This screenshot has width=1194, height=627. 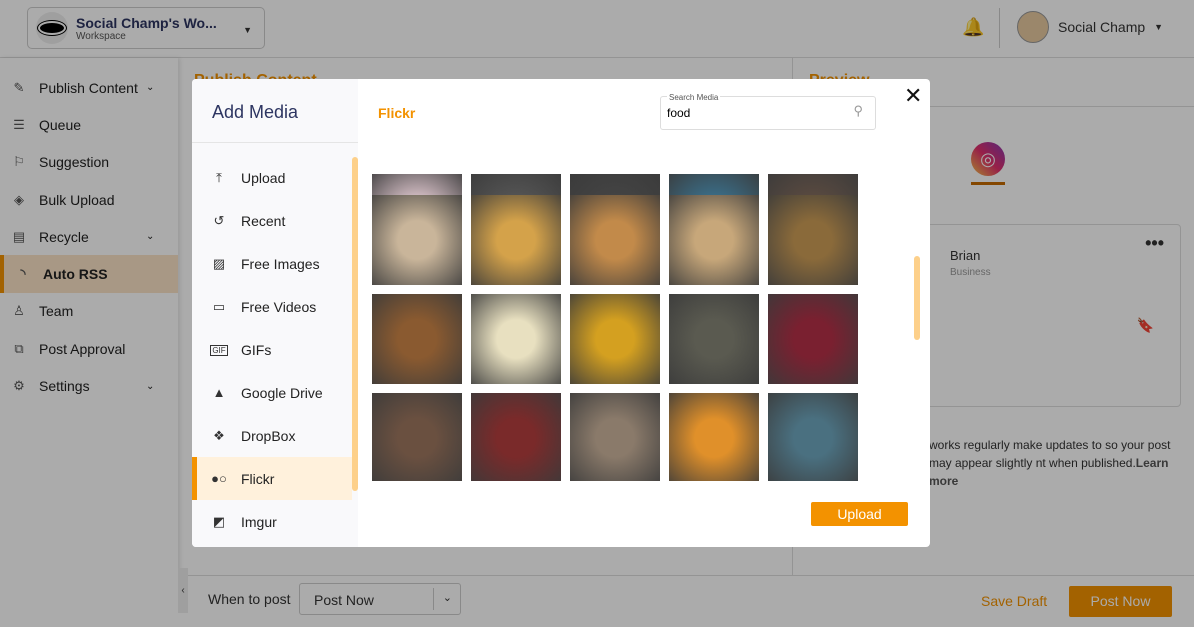 What do you see at coordinates (219, 264) in the screenshot?
I see `image-icon: ▨` at bounding box center [219, 264].